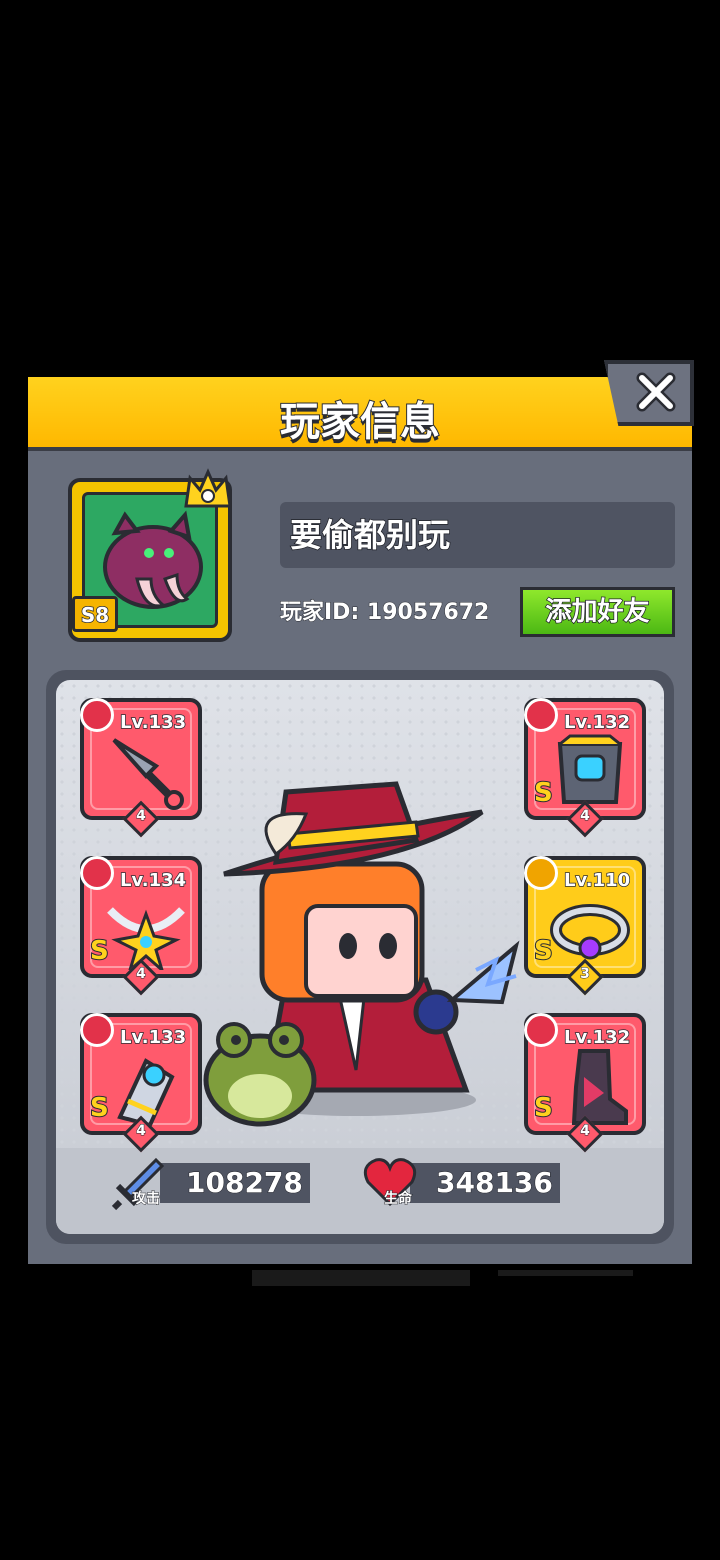  What do you see at coordinates (585, 974) in the screenshot?
I see `equip-stars: 3` at bounding box center [585, 974].